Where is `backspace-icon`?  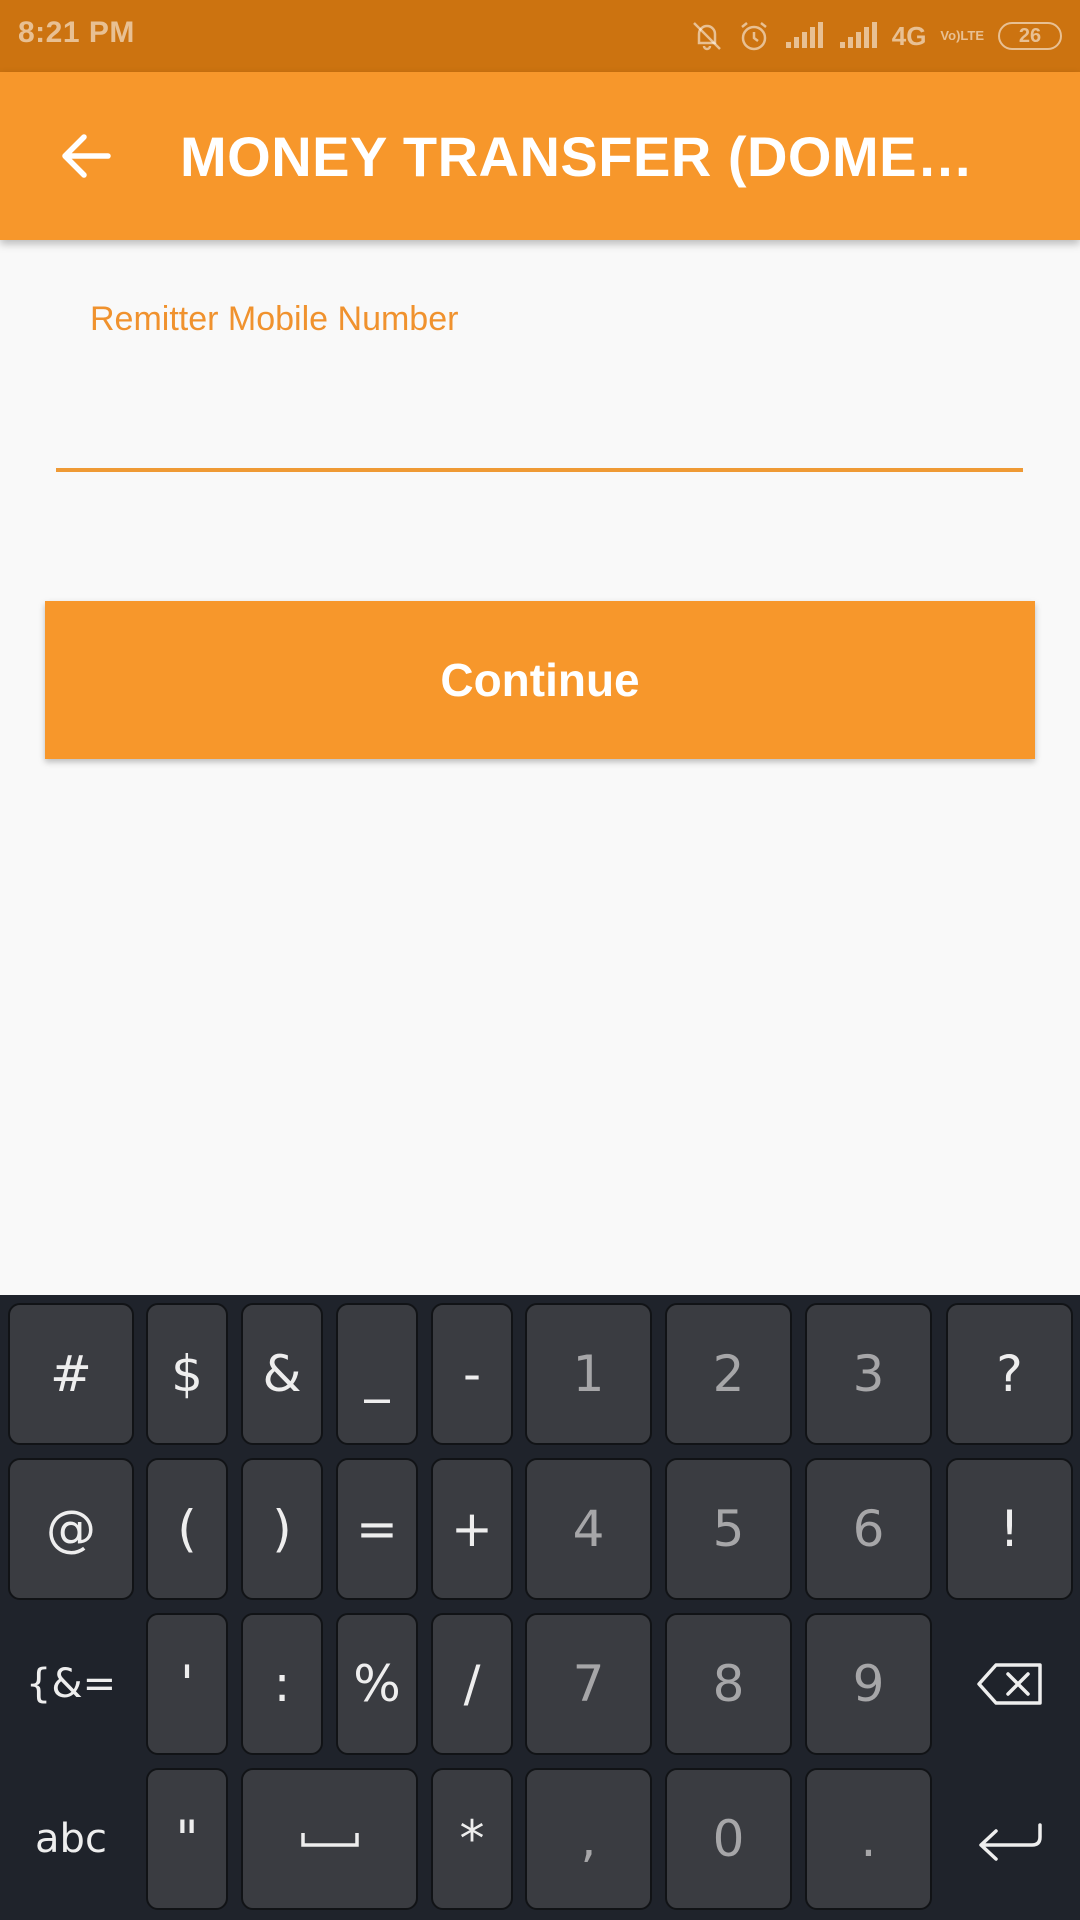 backspace-icon is located at coordinates (1009, 1684).